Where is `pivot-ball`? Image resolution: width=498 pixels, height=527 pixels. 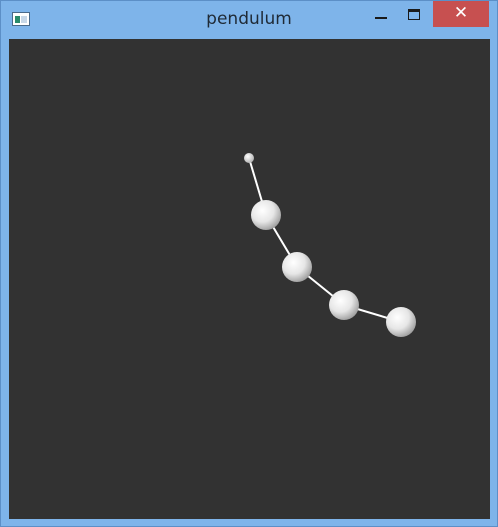
pivot-ball is located at coordinates (249, 158).